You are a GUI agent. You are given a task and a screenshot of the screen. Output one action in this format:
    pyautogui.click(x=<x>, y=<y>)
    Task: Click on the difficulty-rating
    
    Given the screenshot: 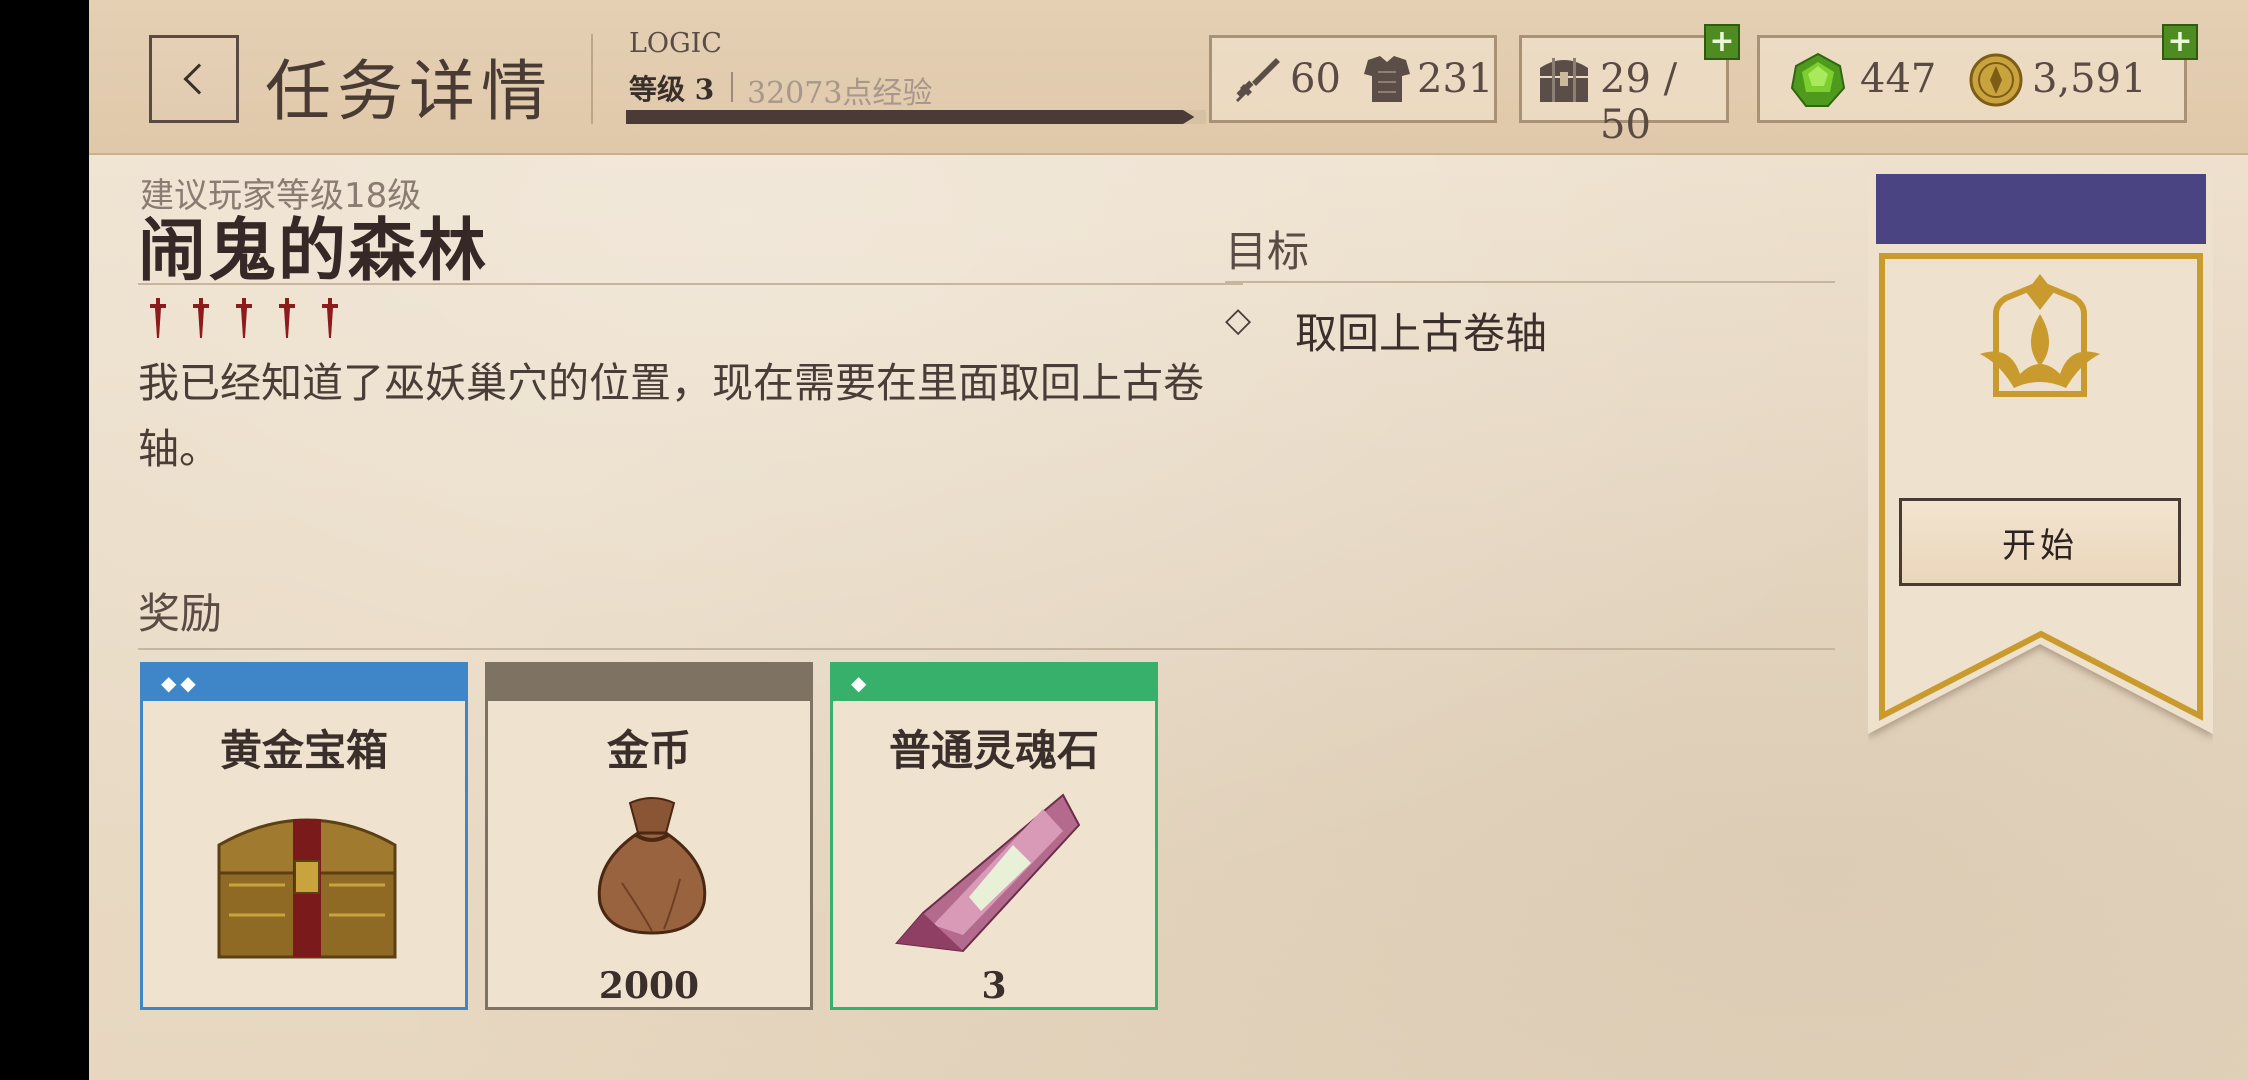 What is the action you would take?
    pyautogui.click(x=244, y=319)
    